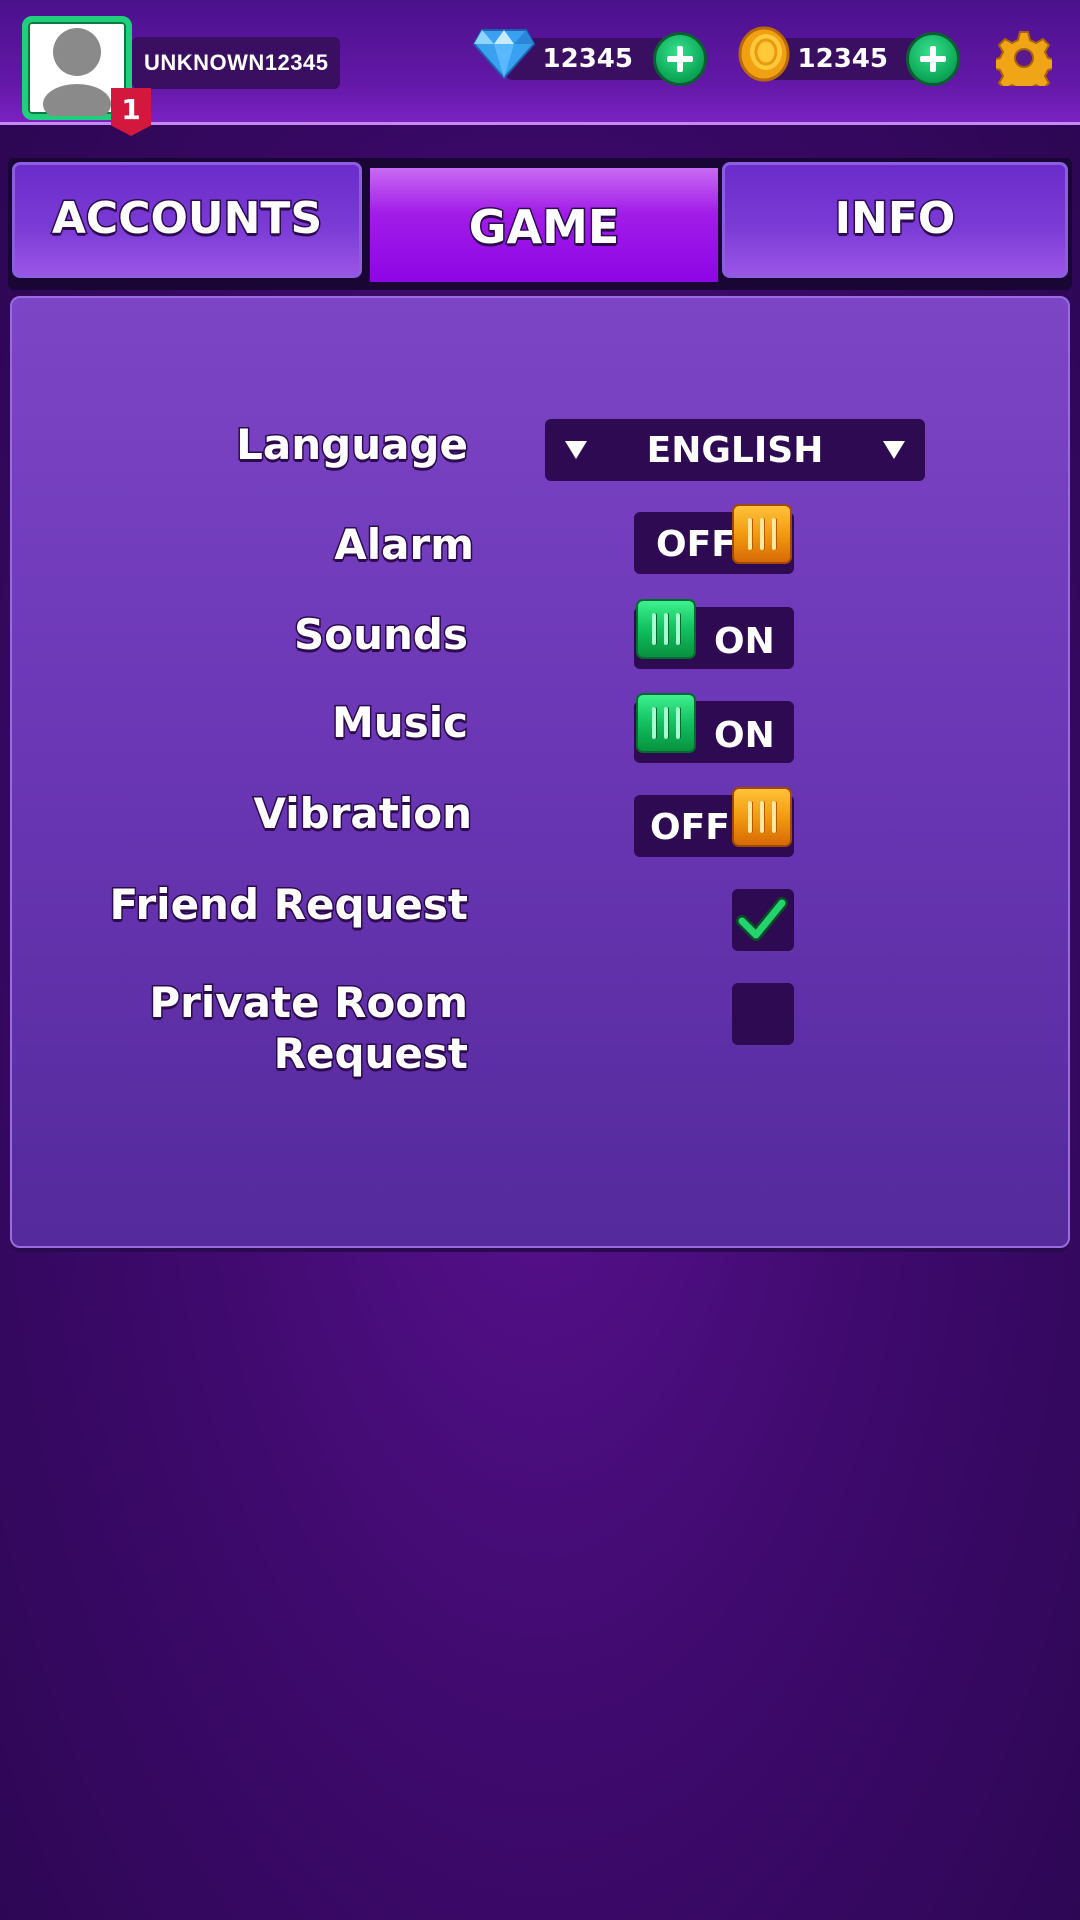 The width and height of the screenshot is (1080, 1920). What do you see at coordinates (504, 54) in the screenshot?
I see `diamond-icon` at bounding box center [504, 54].